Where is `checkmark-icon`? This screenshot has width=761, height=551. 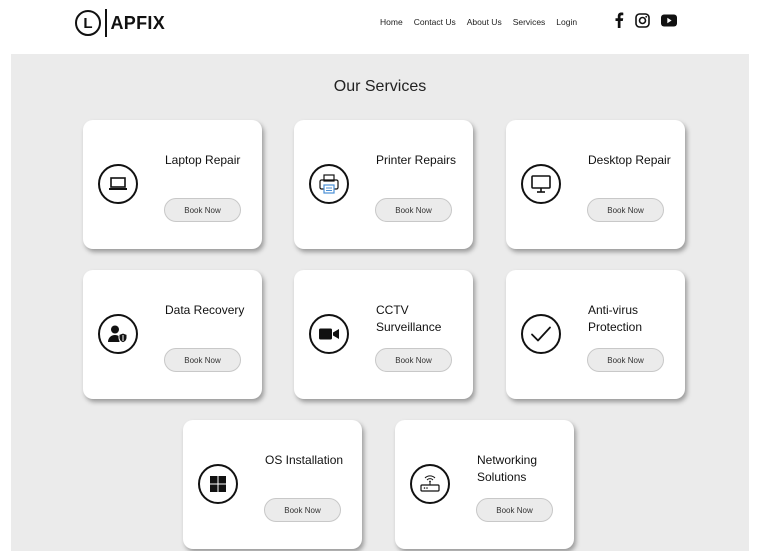
checkmark-icon is located at coordinates (541, 334).